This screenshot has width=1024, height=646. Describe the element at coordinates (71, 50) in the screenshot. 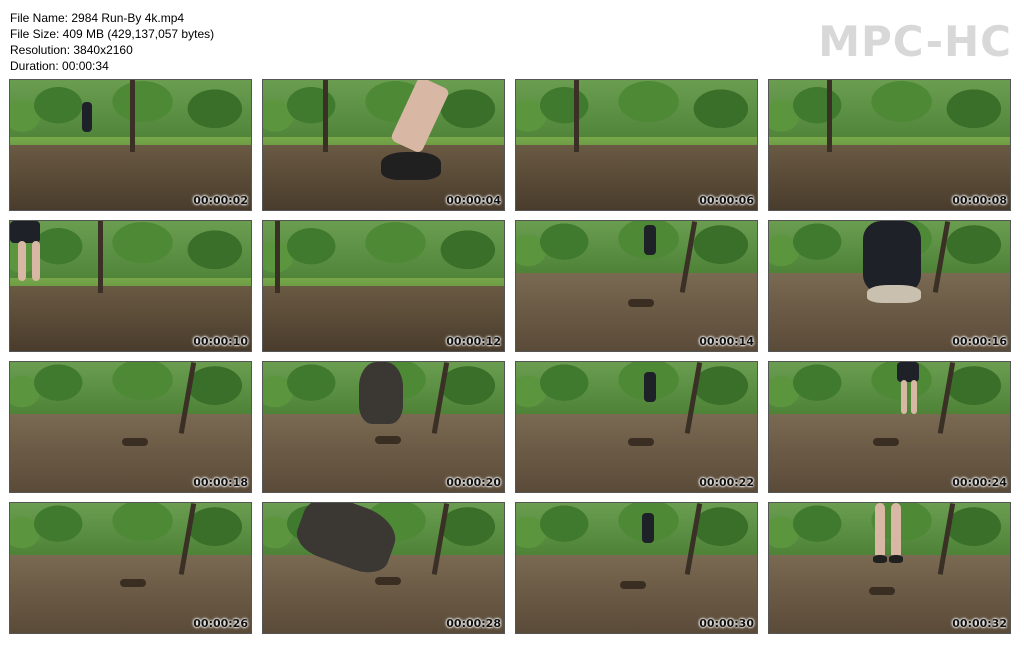

I see `resolution: Resolution: 3840x2160` at that location.